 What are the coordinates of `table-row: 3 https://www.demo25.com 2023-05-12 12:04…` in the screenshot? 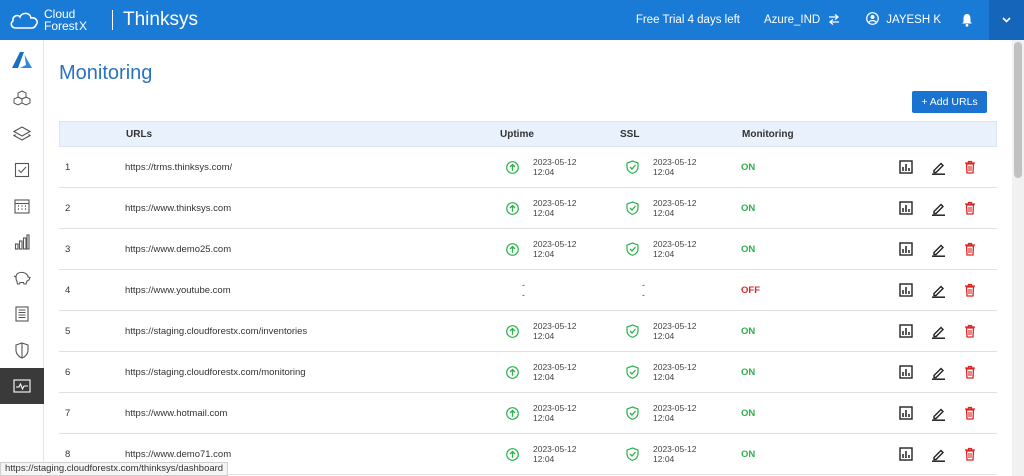 It's located at (528, 249).